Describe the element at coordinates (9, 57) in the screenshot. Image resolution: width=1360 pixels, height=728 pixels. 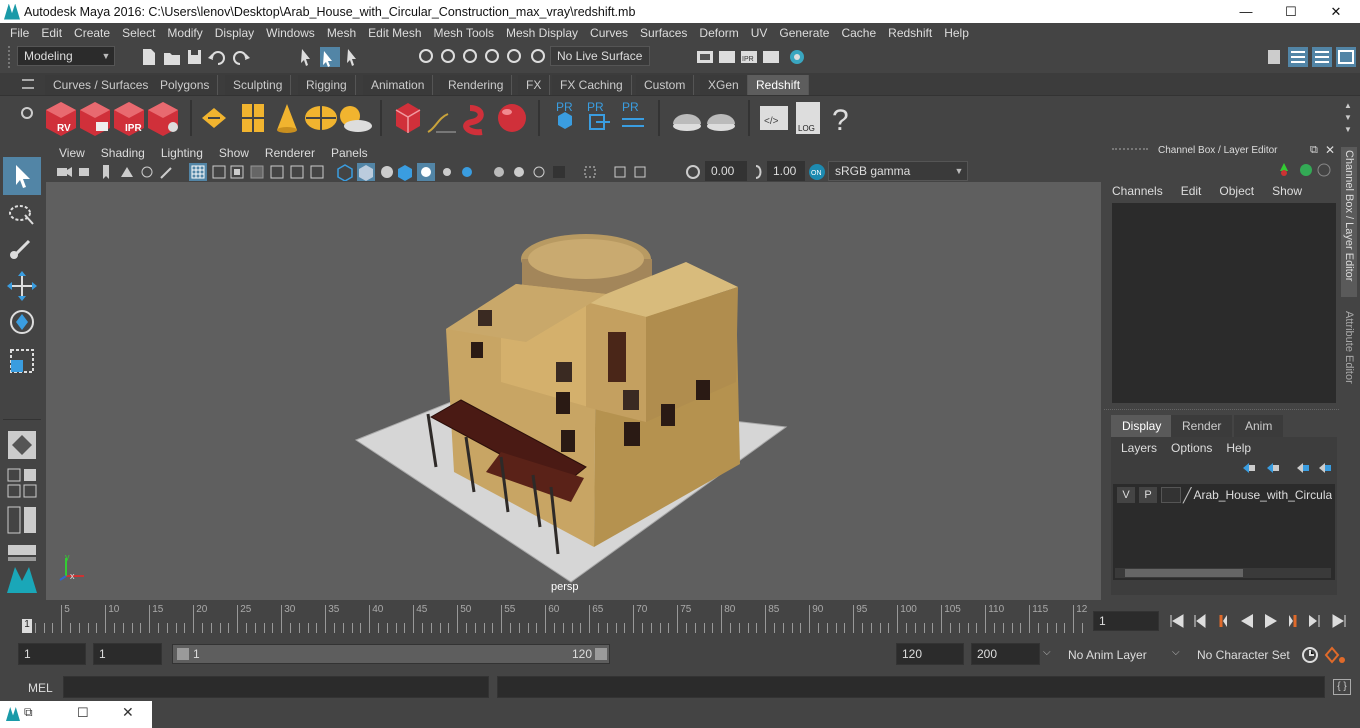
I see `drag-handle` at that location.